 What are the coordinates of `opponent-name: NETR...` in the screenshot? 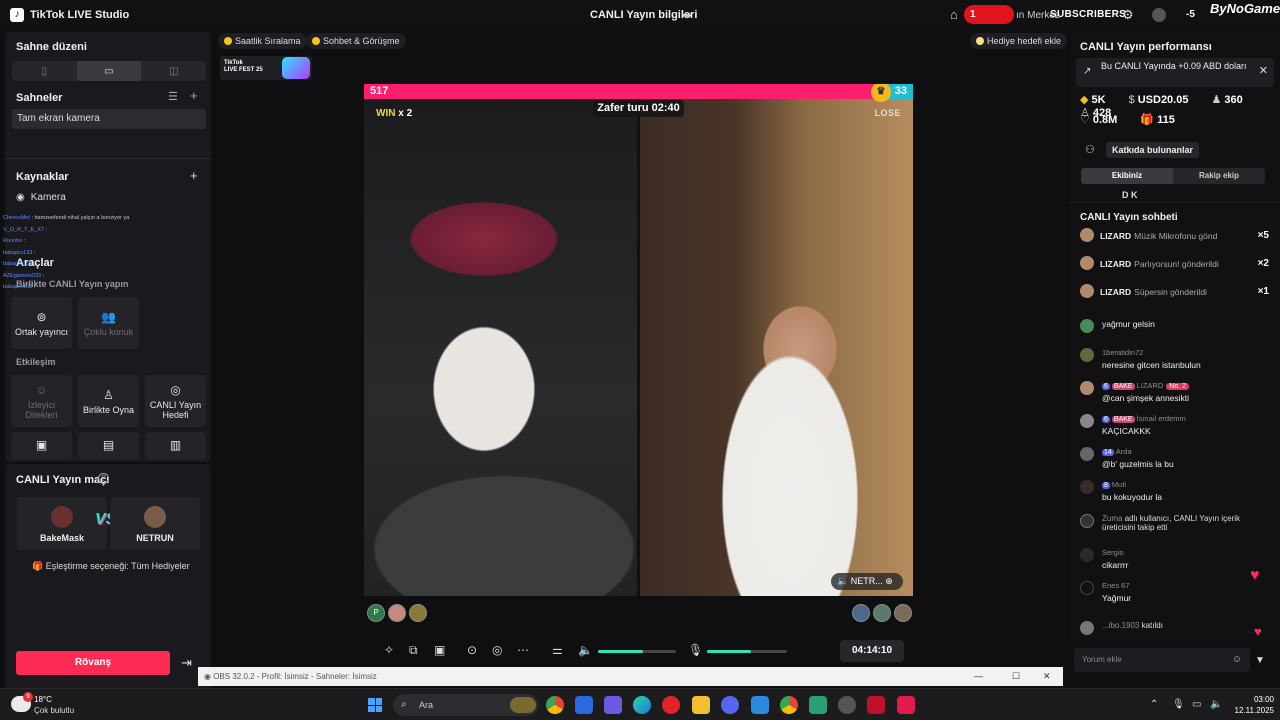 It's located at (866, 581).